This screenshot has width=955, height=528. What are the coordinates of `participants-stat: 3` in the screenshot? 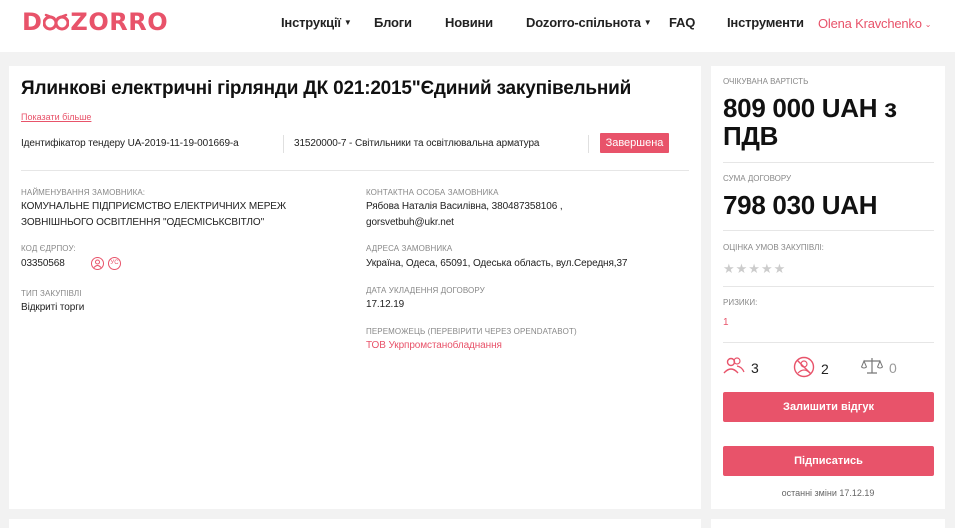 It's located at (741, 367).